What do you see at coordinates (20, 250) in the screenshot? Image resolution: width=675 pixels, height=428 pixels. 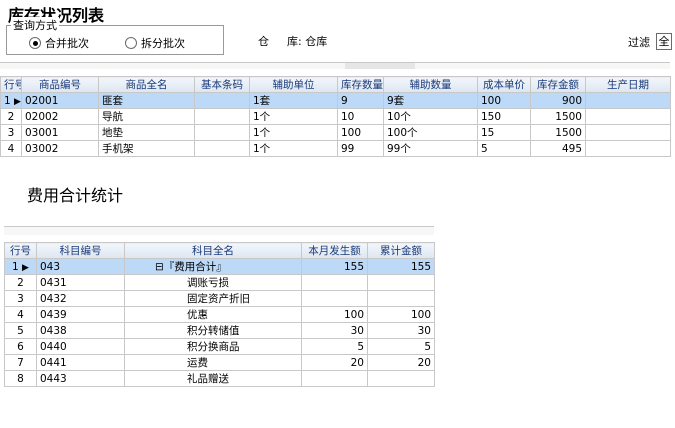 I see `expense-column-header: 行号` at bounding box center [20, 250].